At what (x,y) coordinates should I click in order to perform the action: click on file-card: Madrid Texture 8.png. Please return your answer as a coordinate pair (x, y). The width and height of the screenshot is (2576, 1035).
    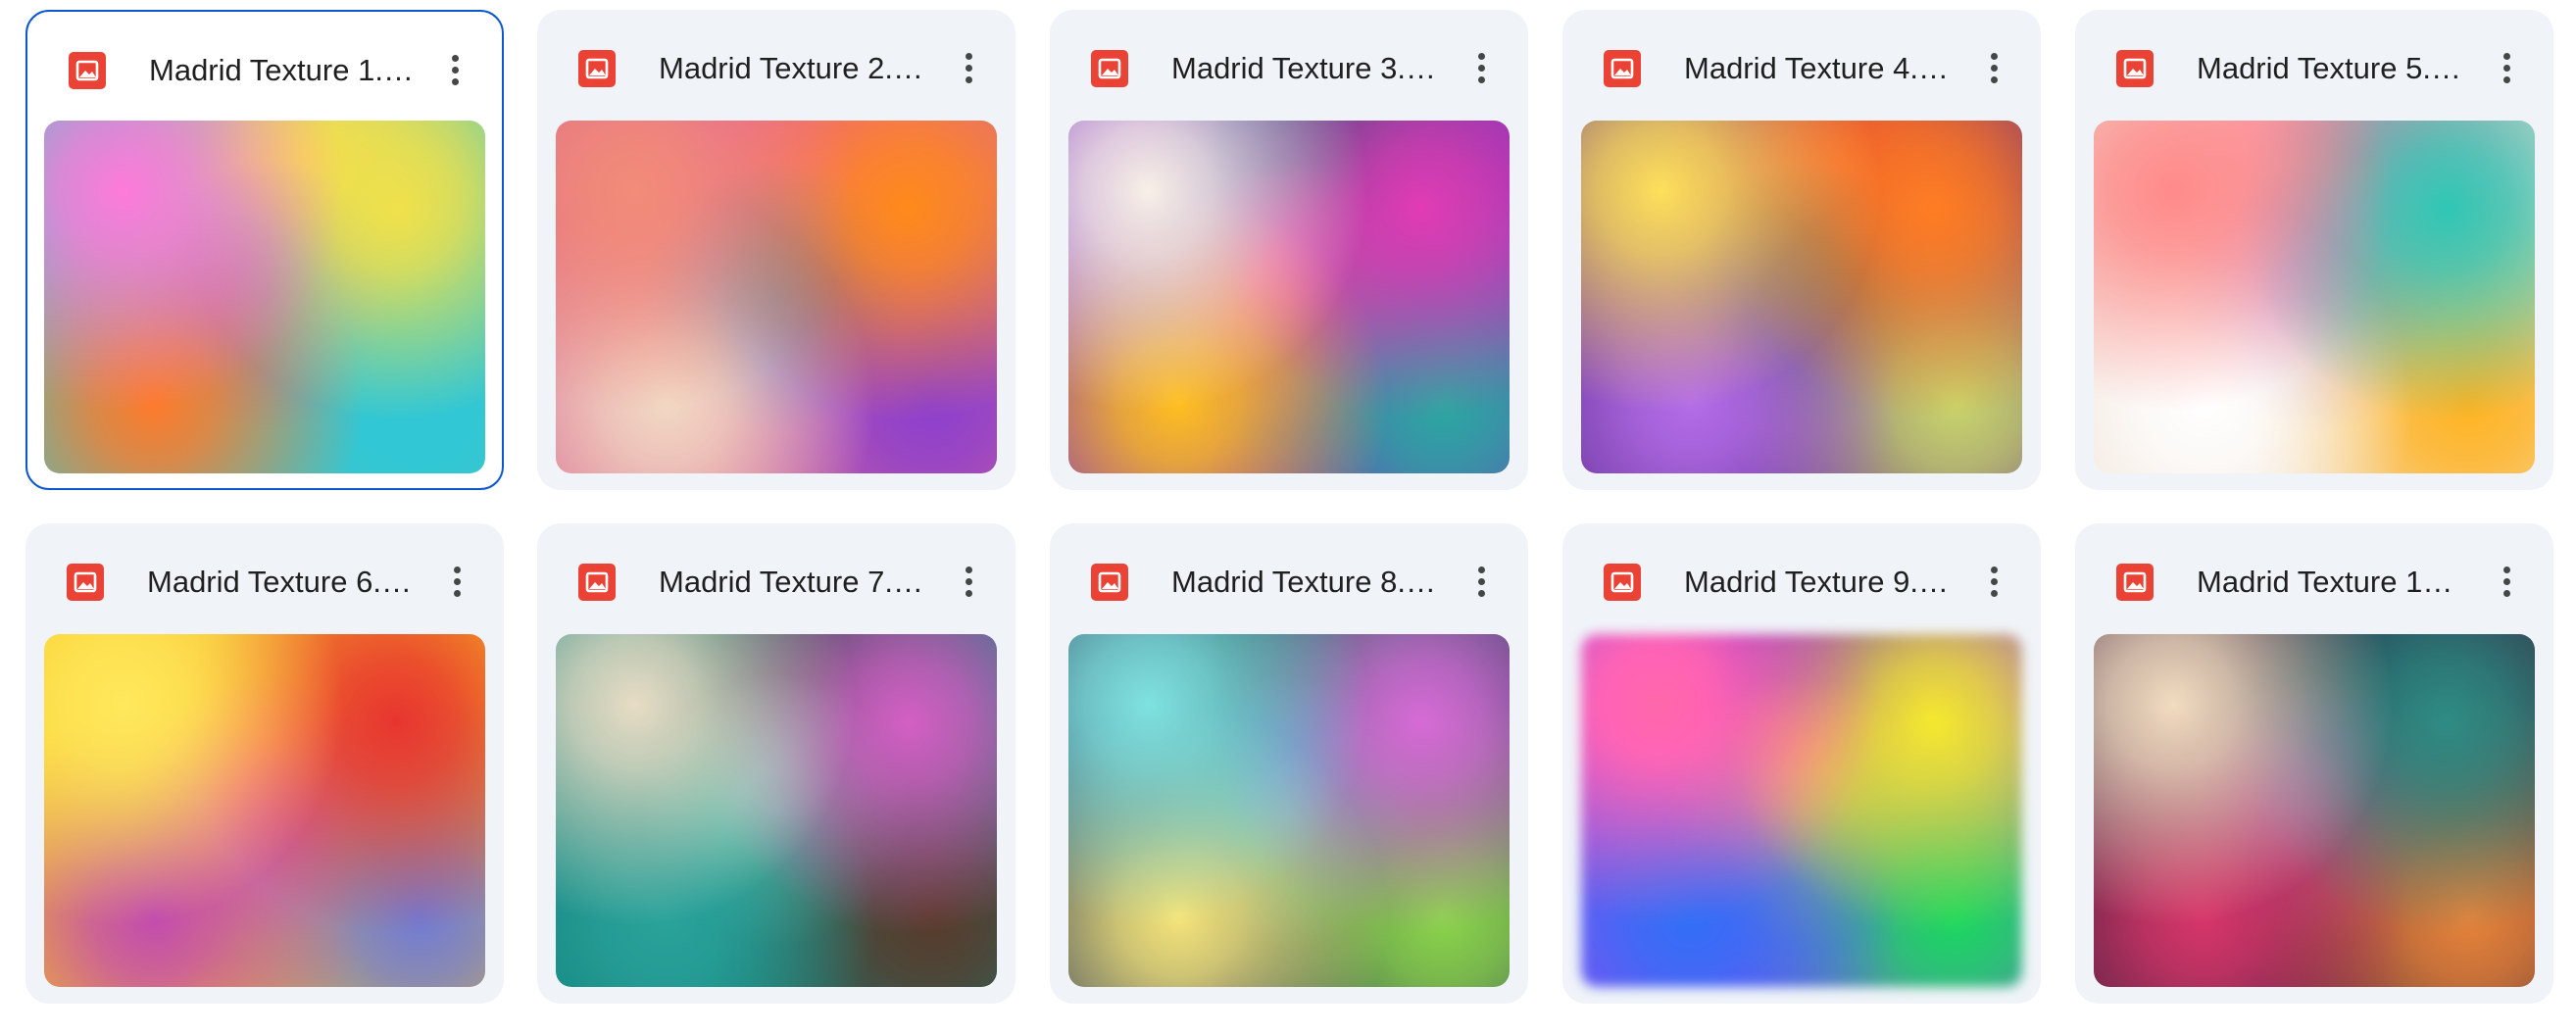
    Looking at the image, I should click on (1289, 763).